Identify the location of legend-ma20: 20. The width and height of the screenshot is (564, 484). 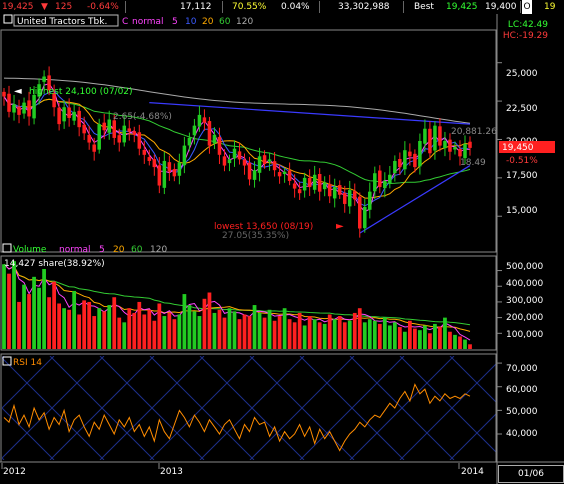
(208, 22).